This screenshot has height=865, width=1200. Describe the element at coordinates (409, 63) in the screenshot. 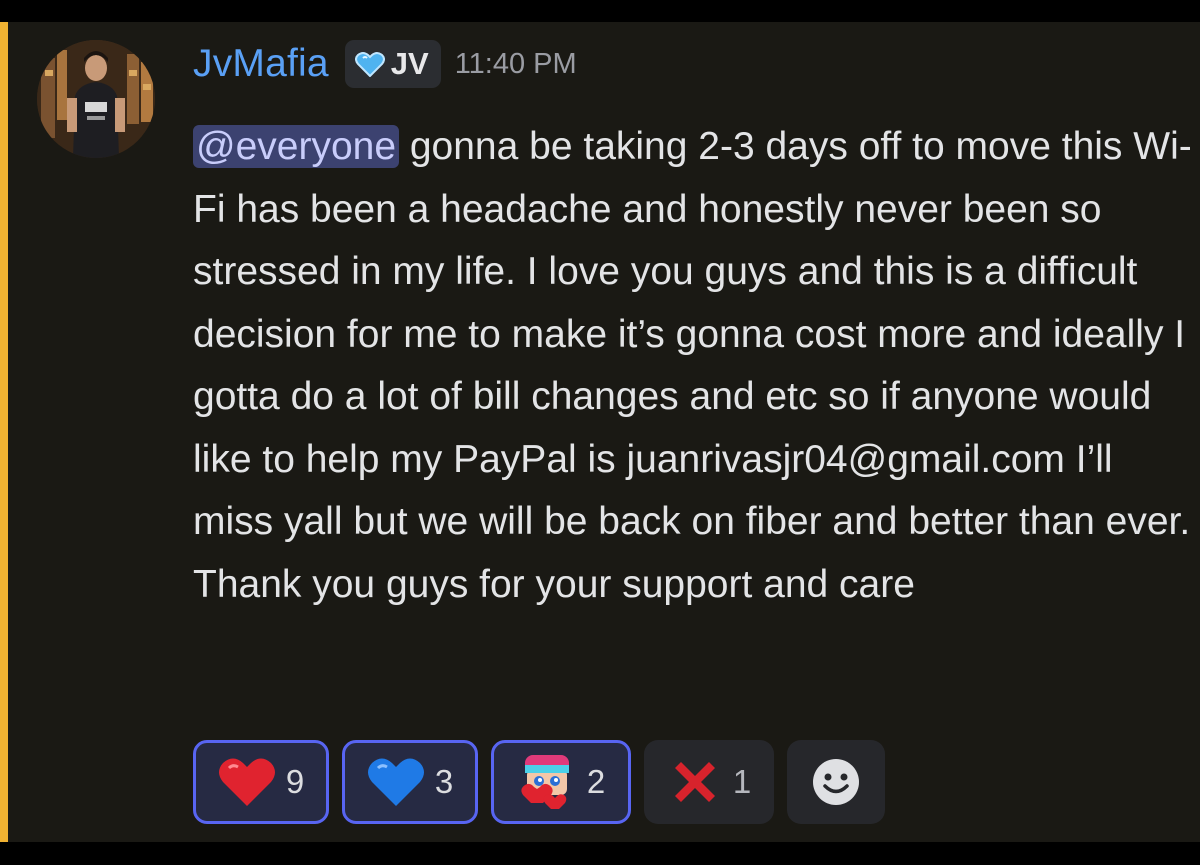

I see `role-tag-label: JV` at that location.